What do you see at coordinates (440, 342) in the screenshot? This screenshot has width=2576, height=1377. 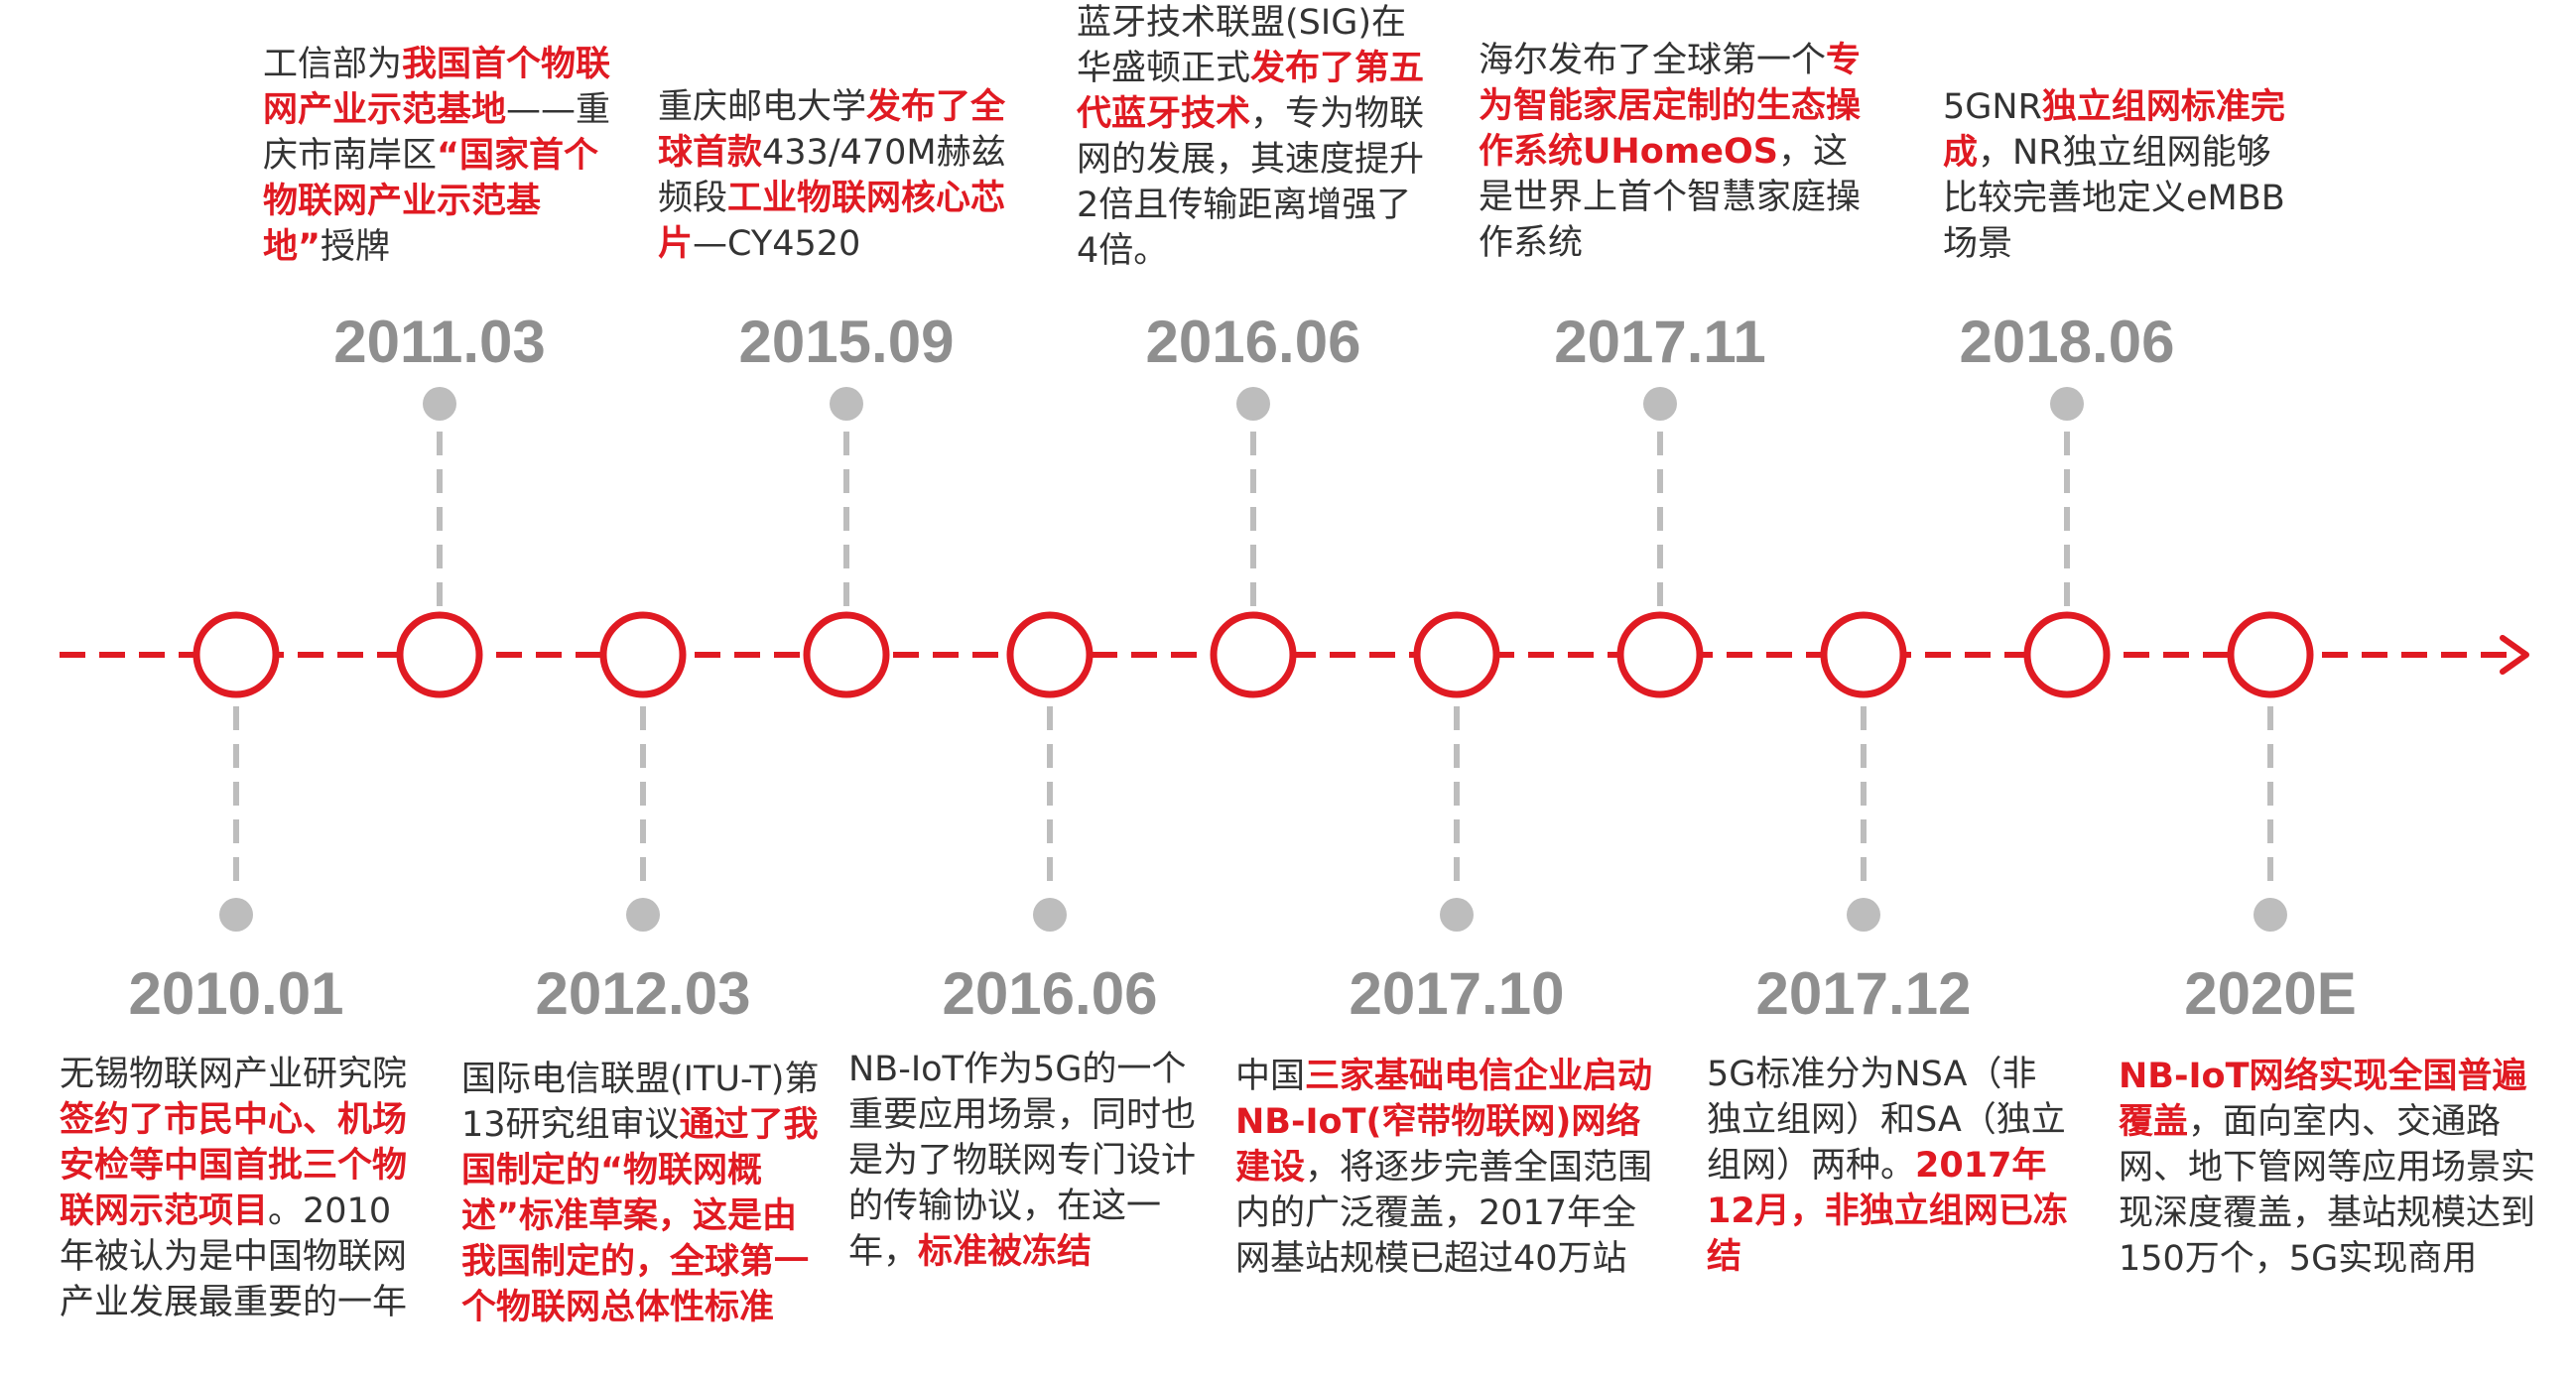 I see `event-date: 2011.03` at bounding box center [440, 342].